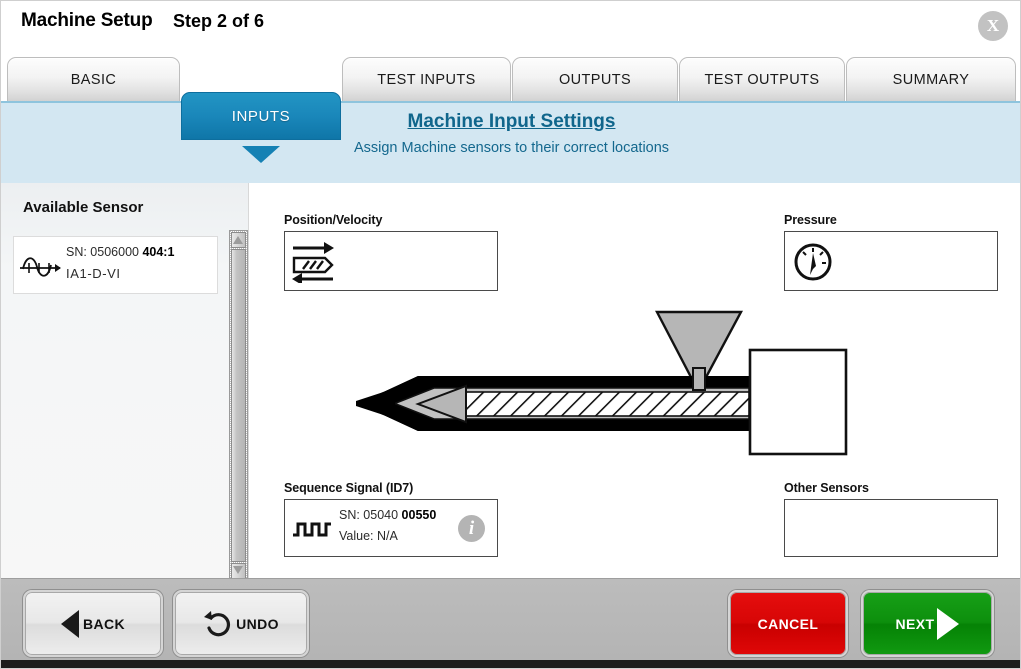 The width and height of the screenshot is (1021, 669). I want to click on page-title: Machine Setup, so click(87, 20).